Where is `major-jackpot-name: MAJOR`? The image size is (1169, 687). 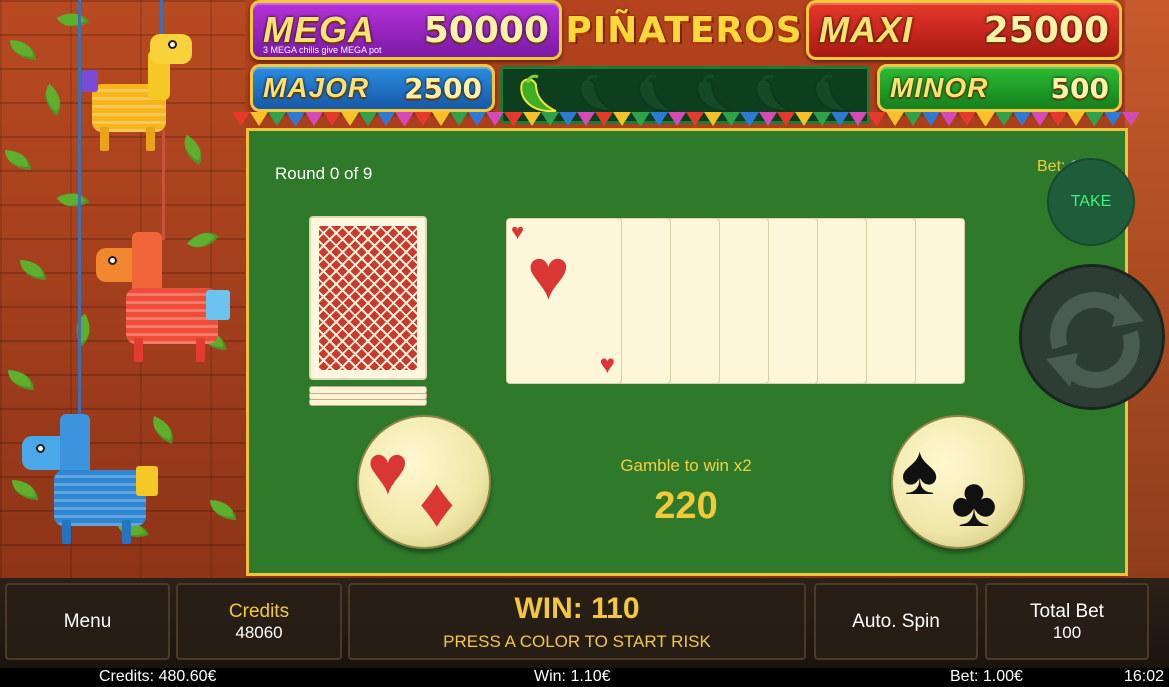
major-jackpot-name: MAJOR is located at coordinates (316, 87).